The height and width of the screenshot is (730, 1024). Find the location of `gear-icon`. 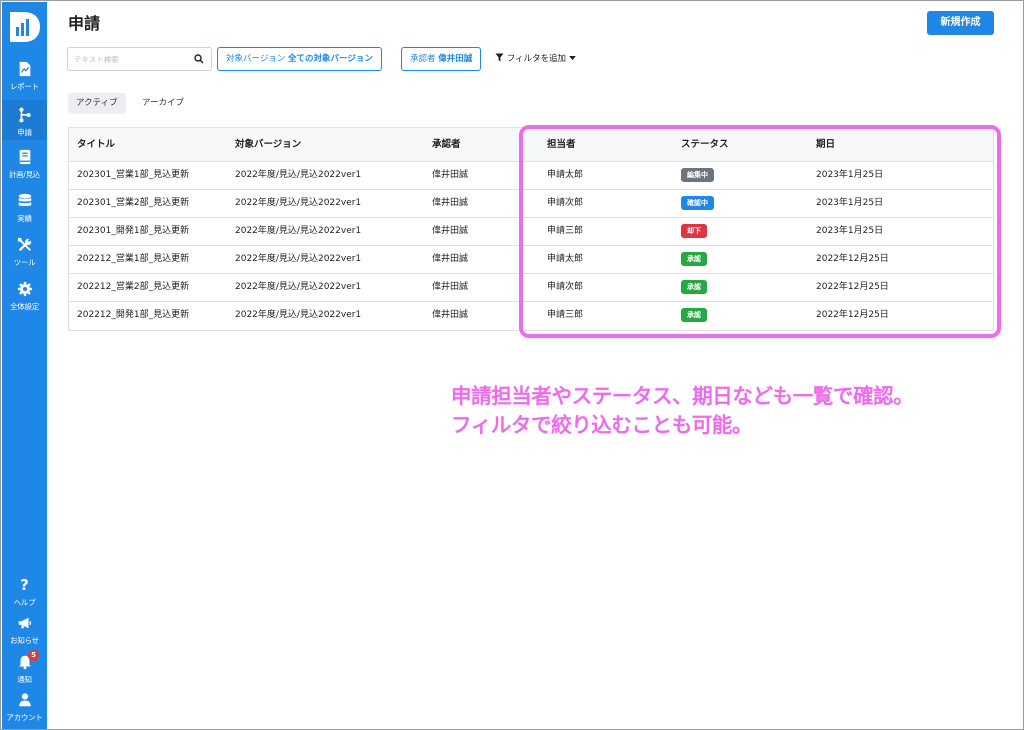

gear-icon is located at coordinates (24, 289).